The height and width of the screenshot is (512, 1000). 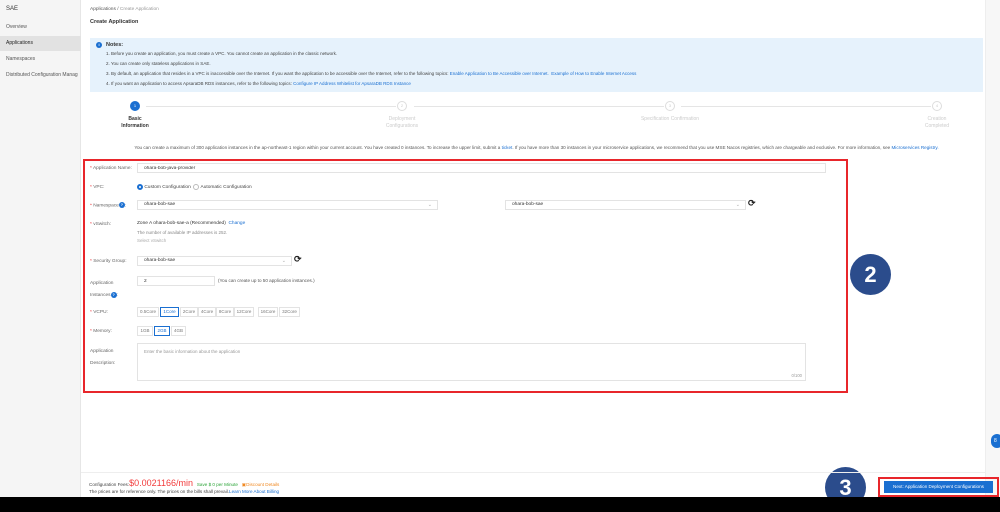 I want to click on security-group-select: ohara-bob-sae ⌄, so click(x=214, y=261).